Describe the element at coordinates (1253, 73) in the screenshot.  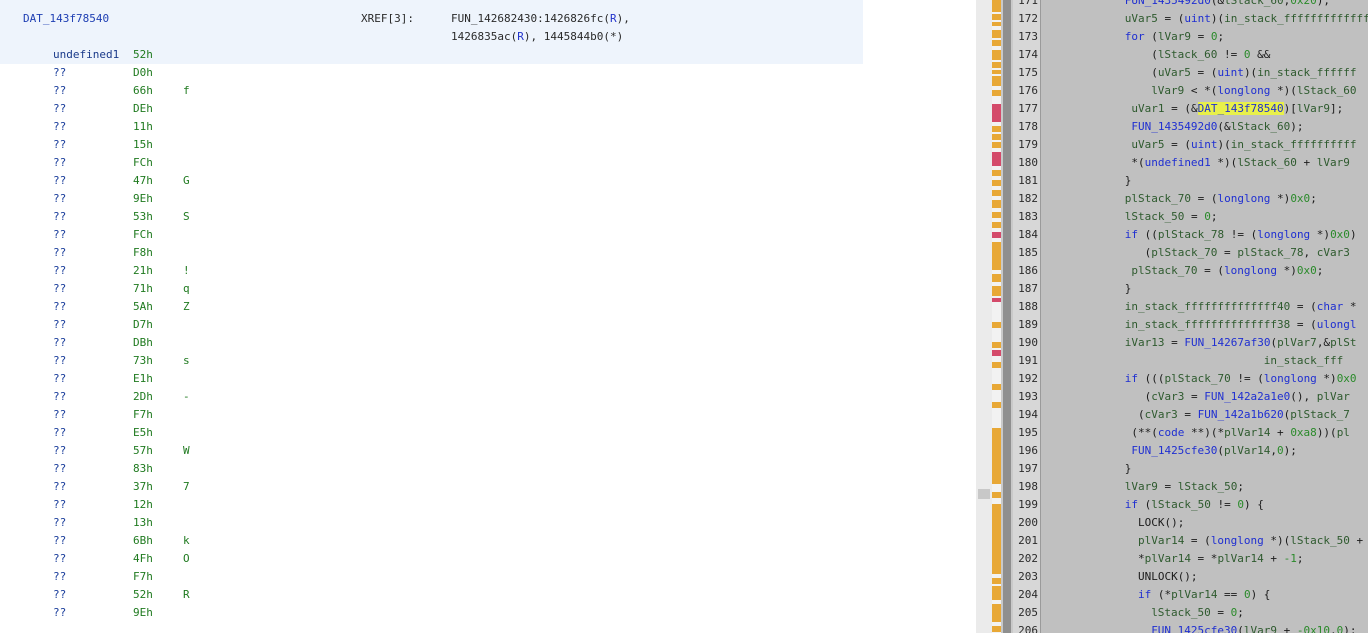
I see `code-line: (uVar5 = (uint)(in_stack_ffffff` at that location.